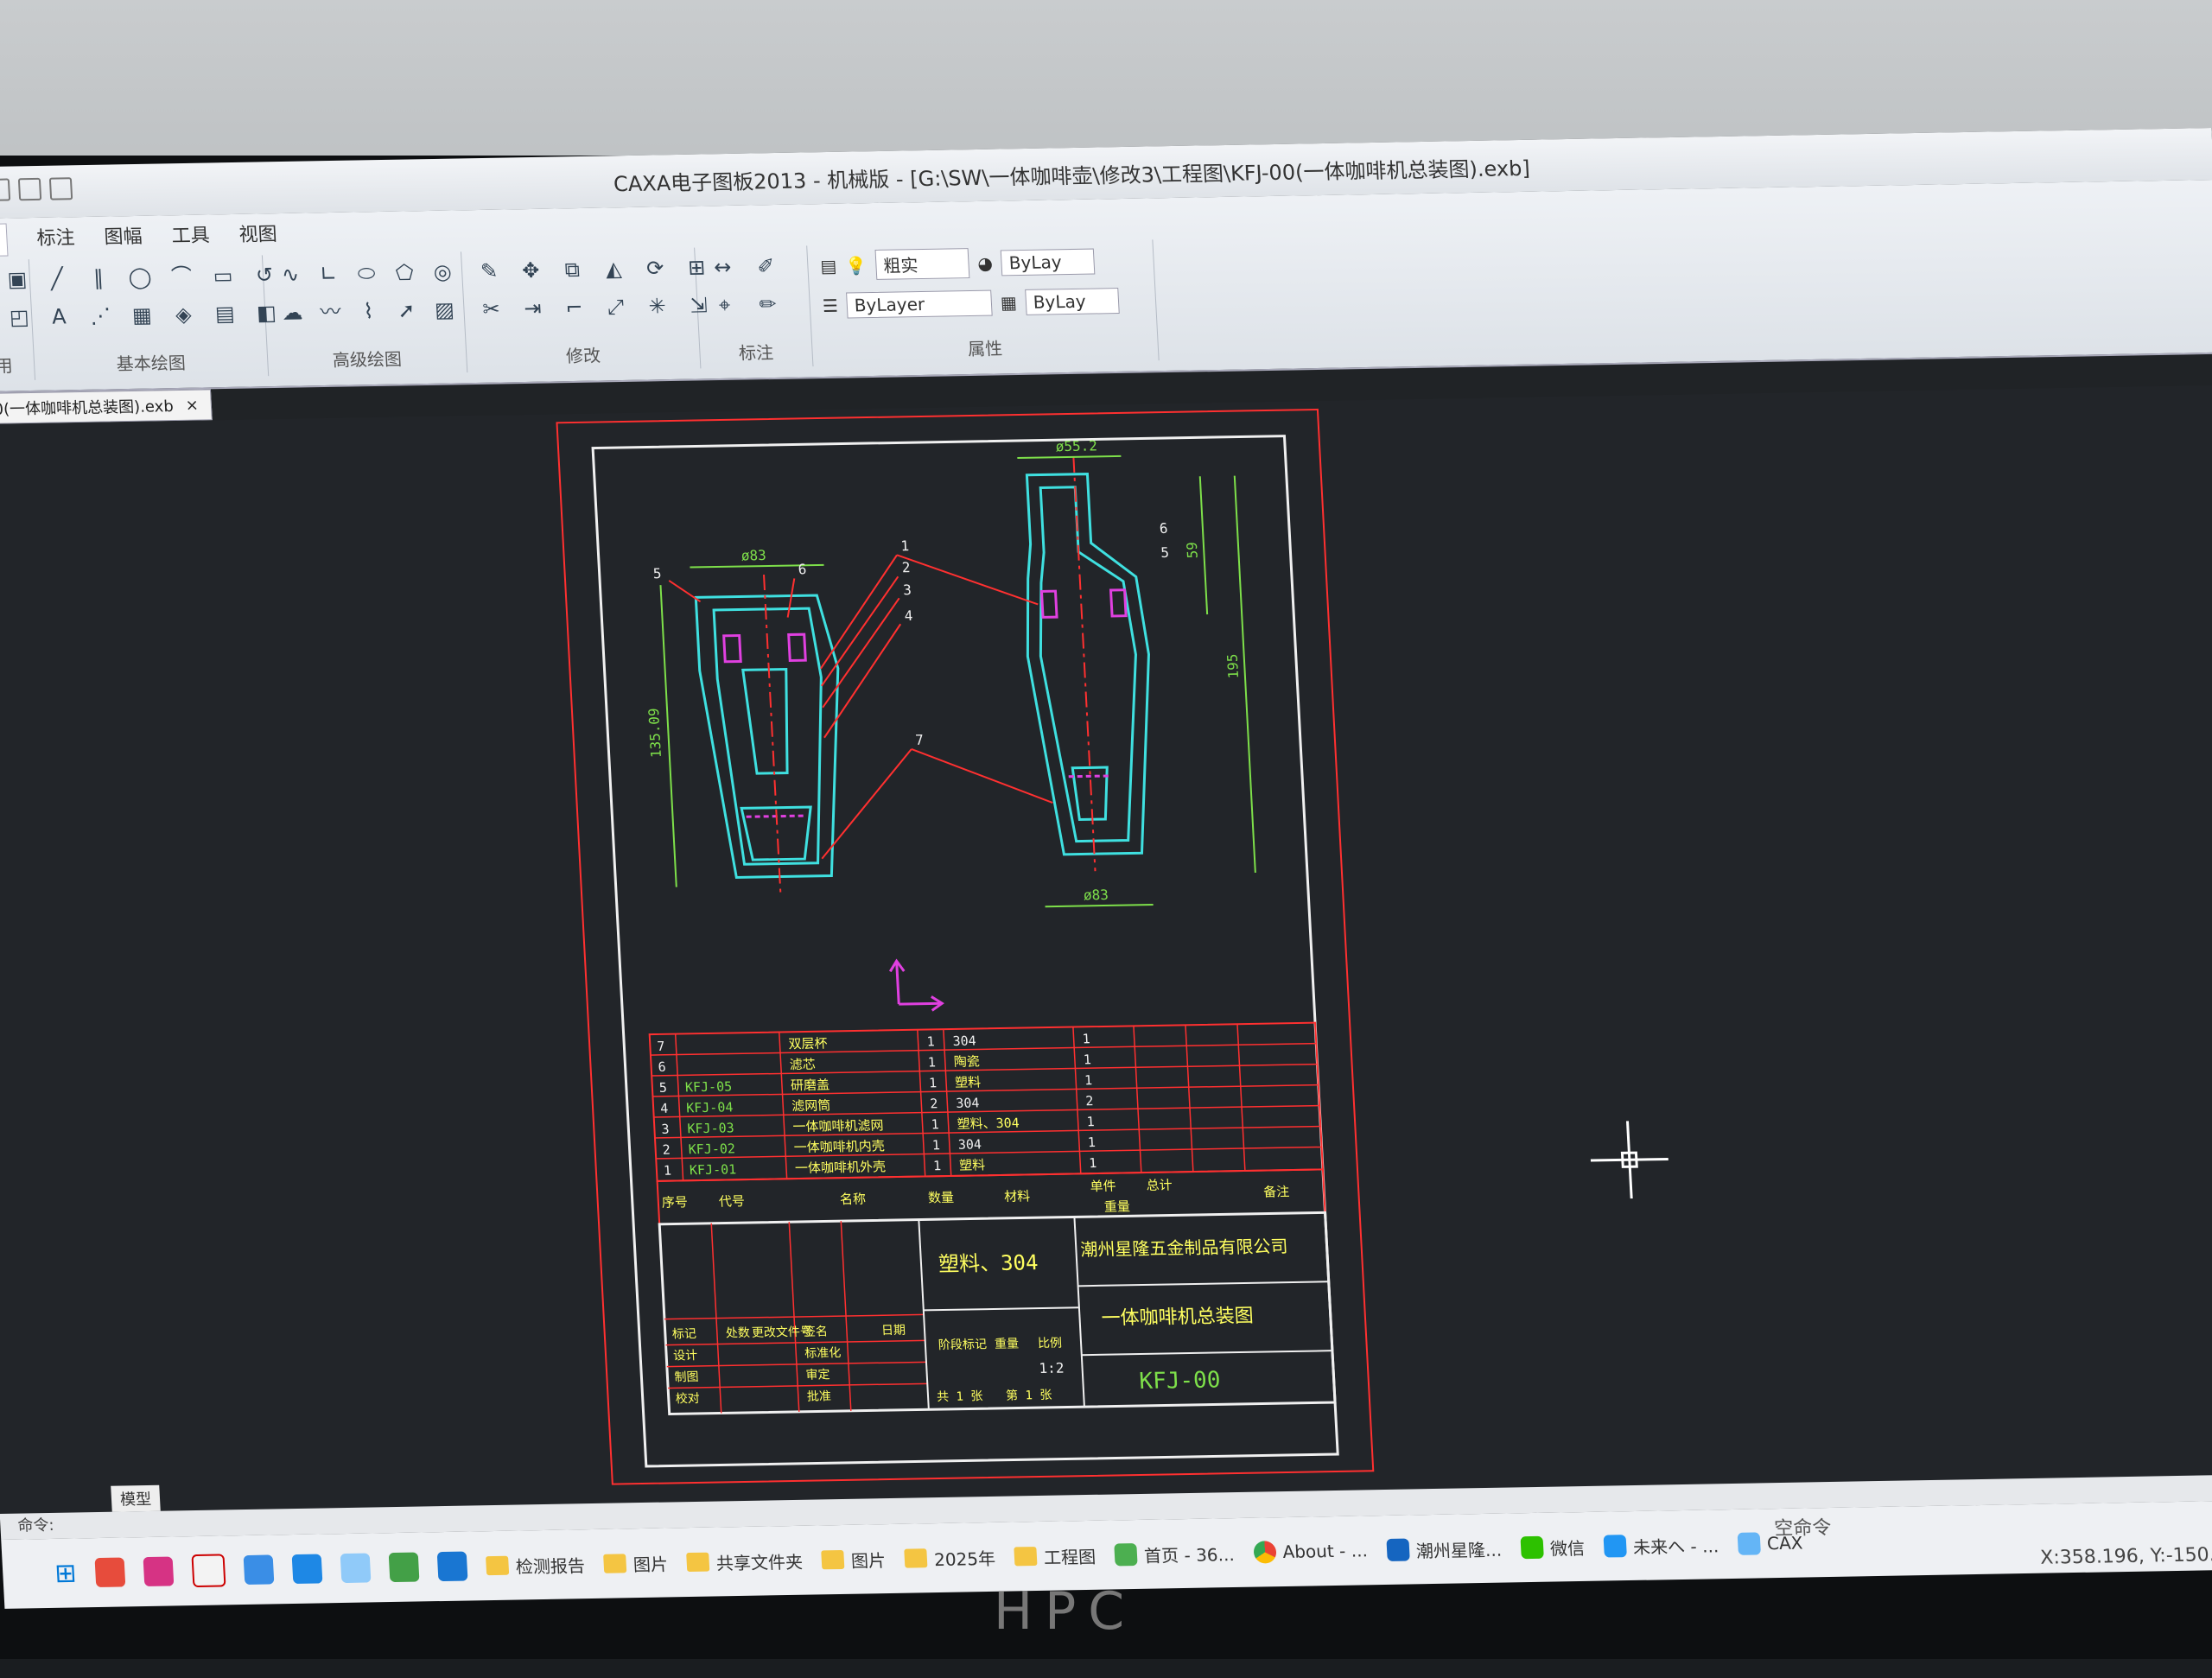 The image size is (2212, 1678). I want to click on ellipse-icon: ⬭, so click(366, 274).